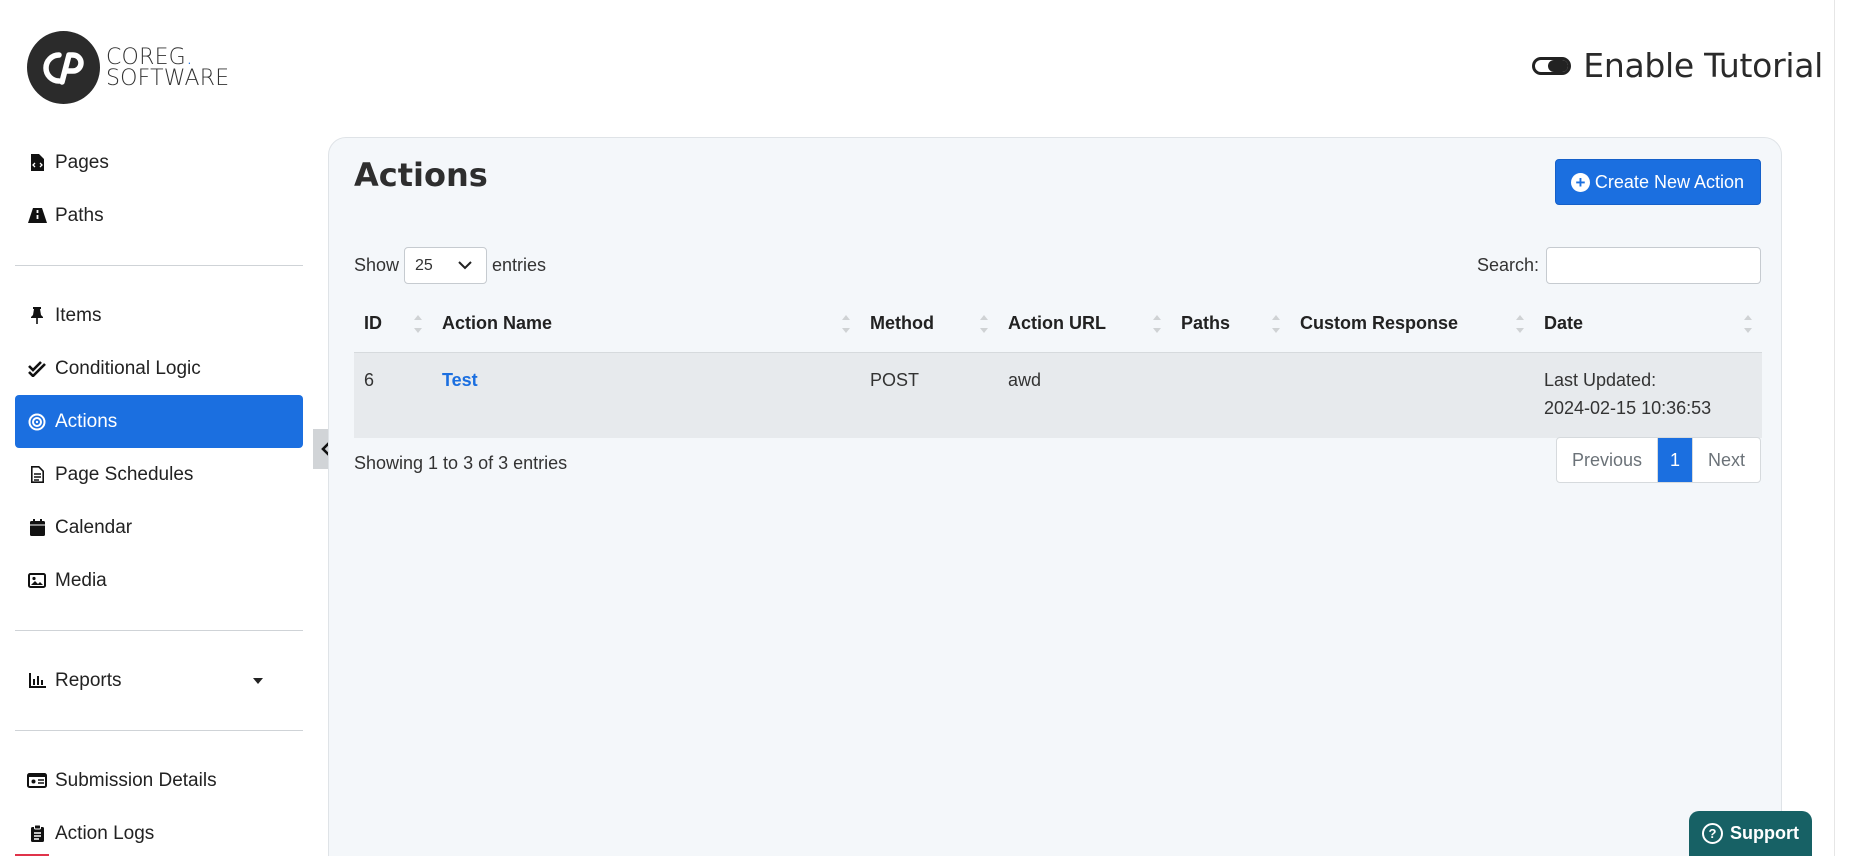 Image resolution: width=1851 pixels, height=856 pixels. I want to click on sidebar-item-actions: Actions, so click(159, 421).